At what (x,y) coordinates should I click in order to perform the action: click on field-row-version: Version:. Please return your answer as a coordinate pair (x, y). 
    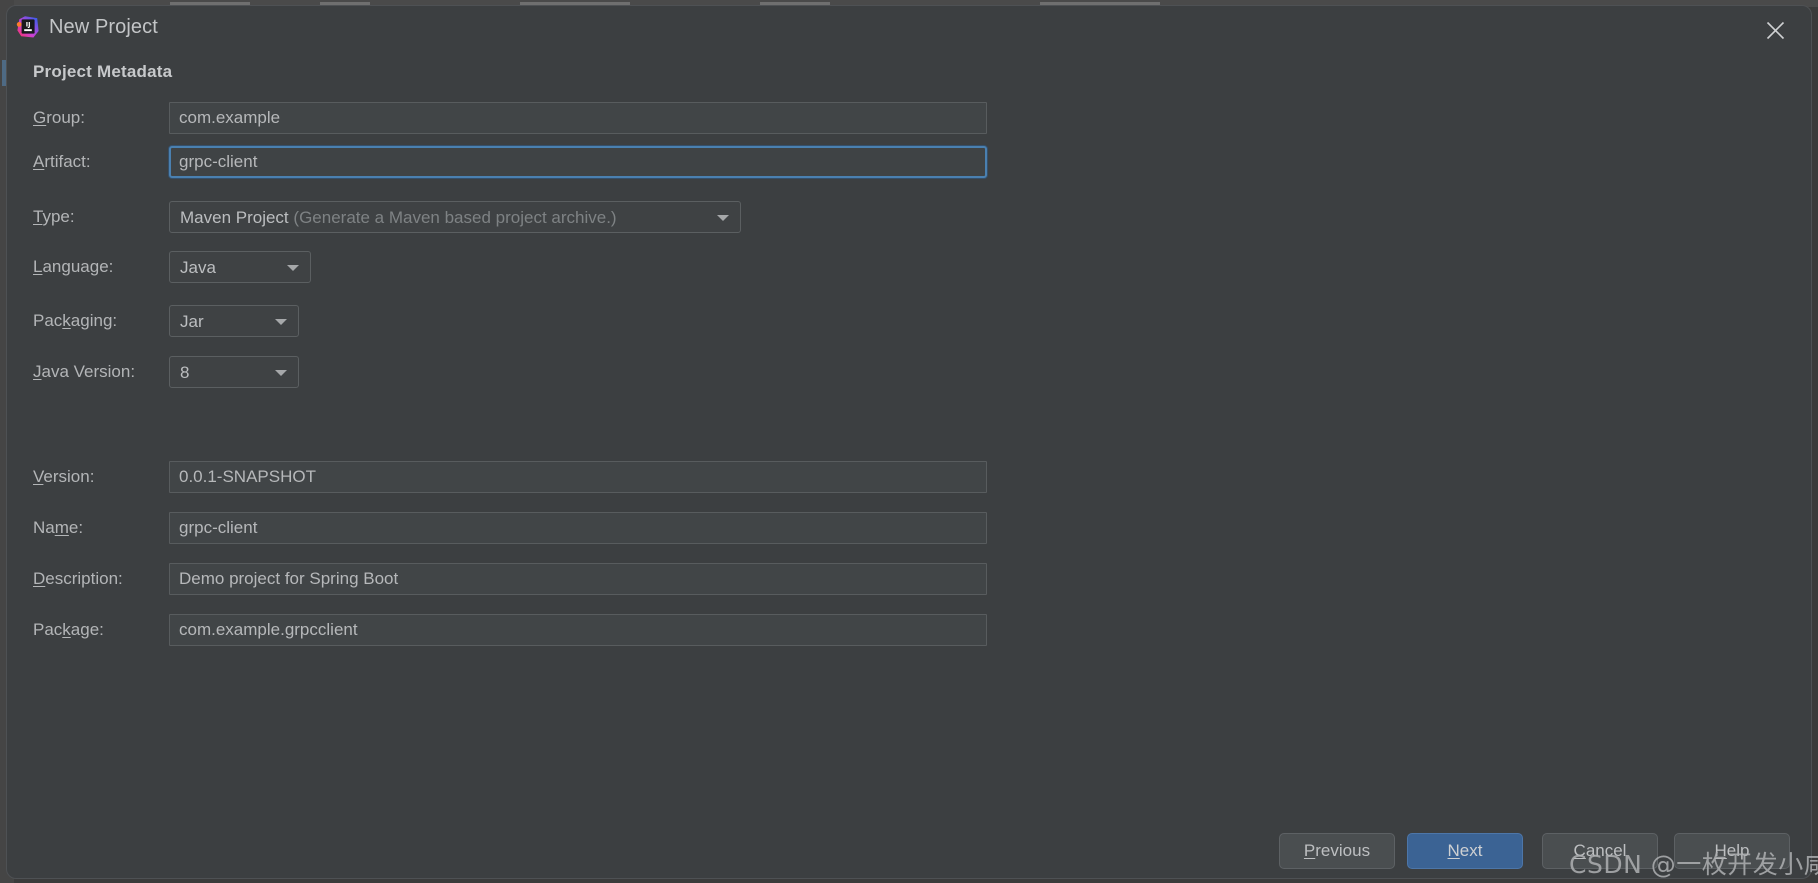
    Looking at the image, I should click on (909, 477).